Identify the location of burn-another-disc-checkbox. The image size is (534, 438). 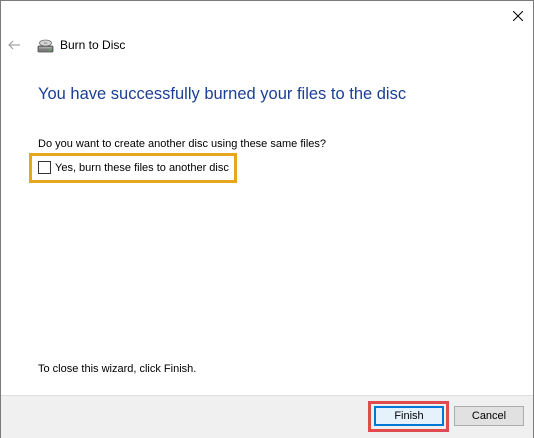
(44, 167).